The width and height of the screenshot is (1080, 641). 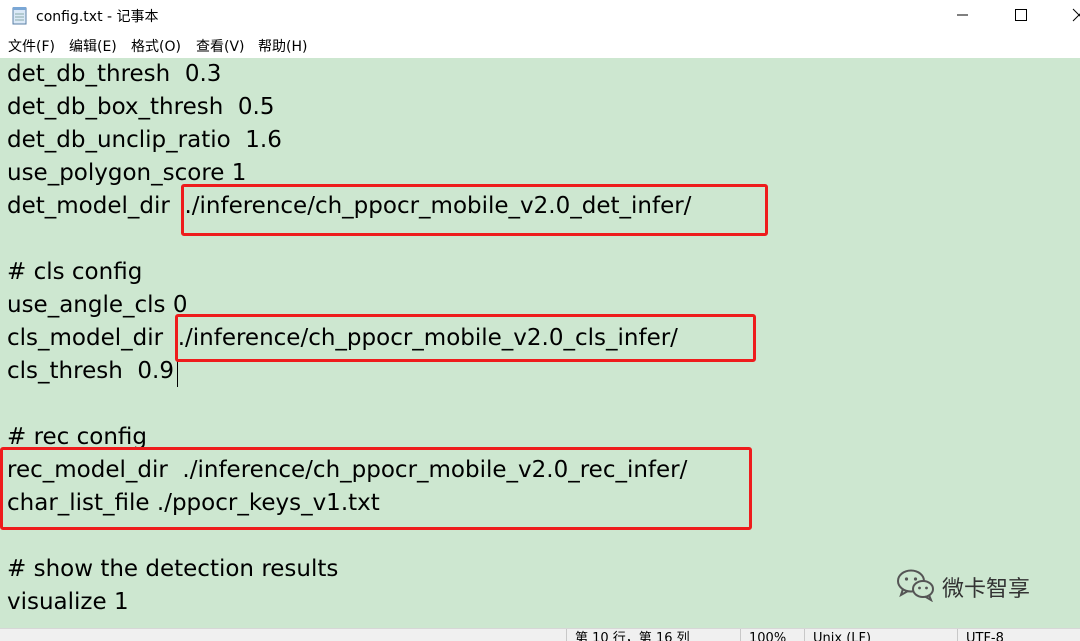 I want to click on menu-edit: 编辑(E), so click(x=93, y=46).